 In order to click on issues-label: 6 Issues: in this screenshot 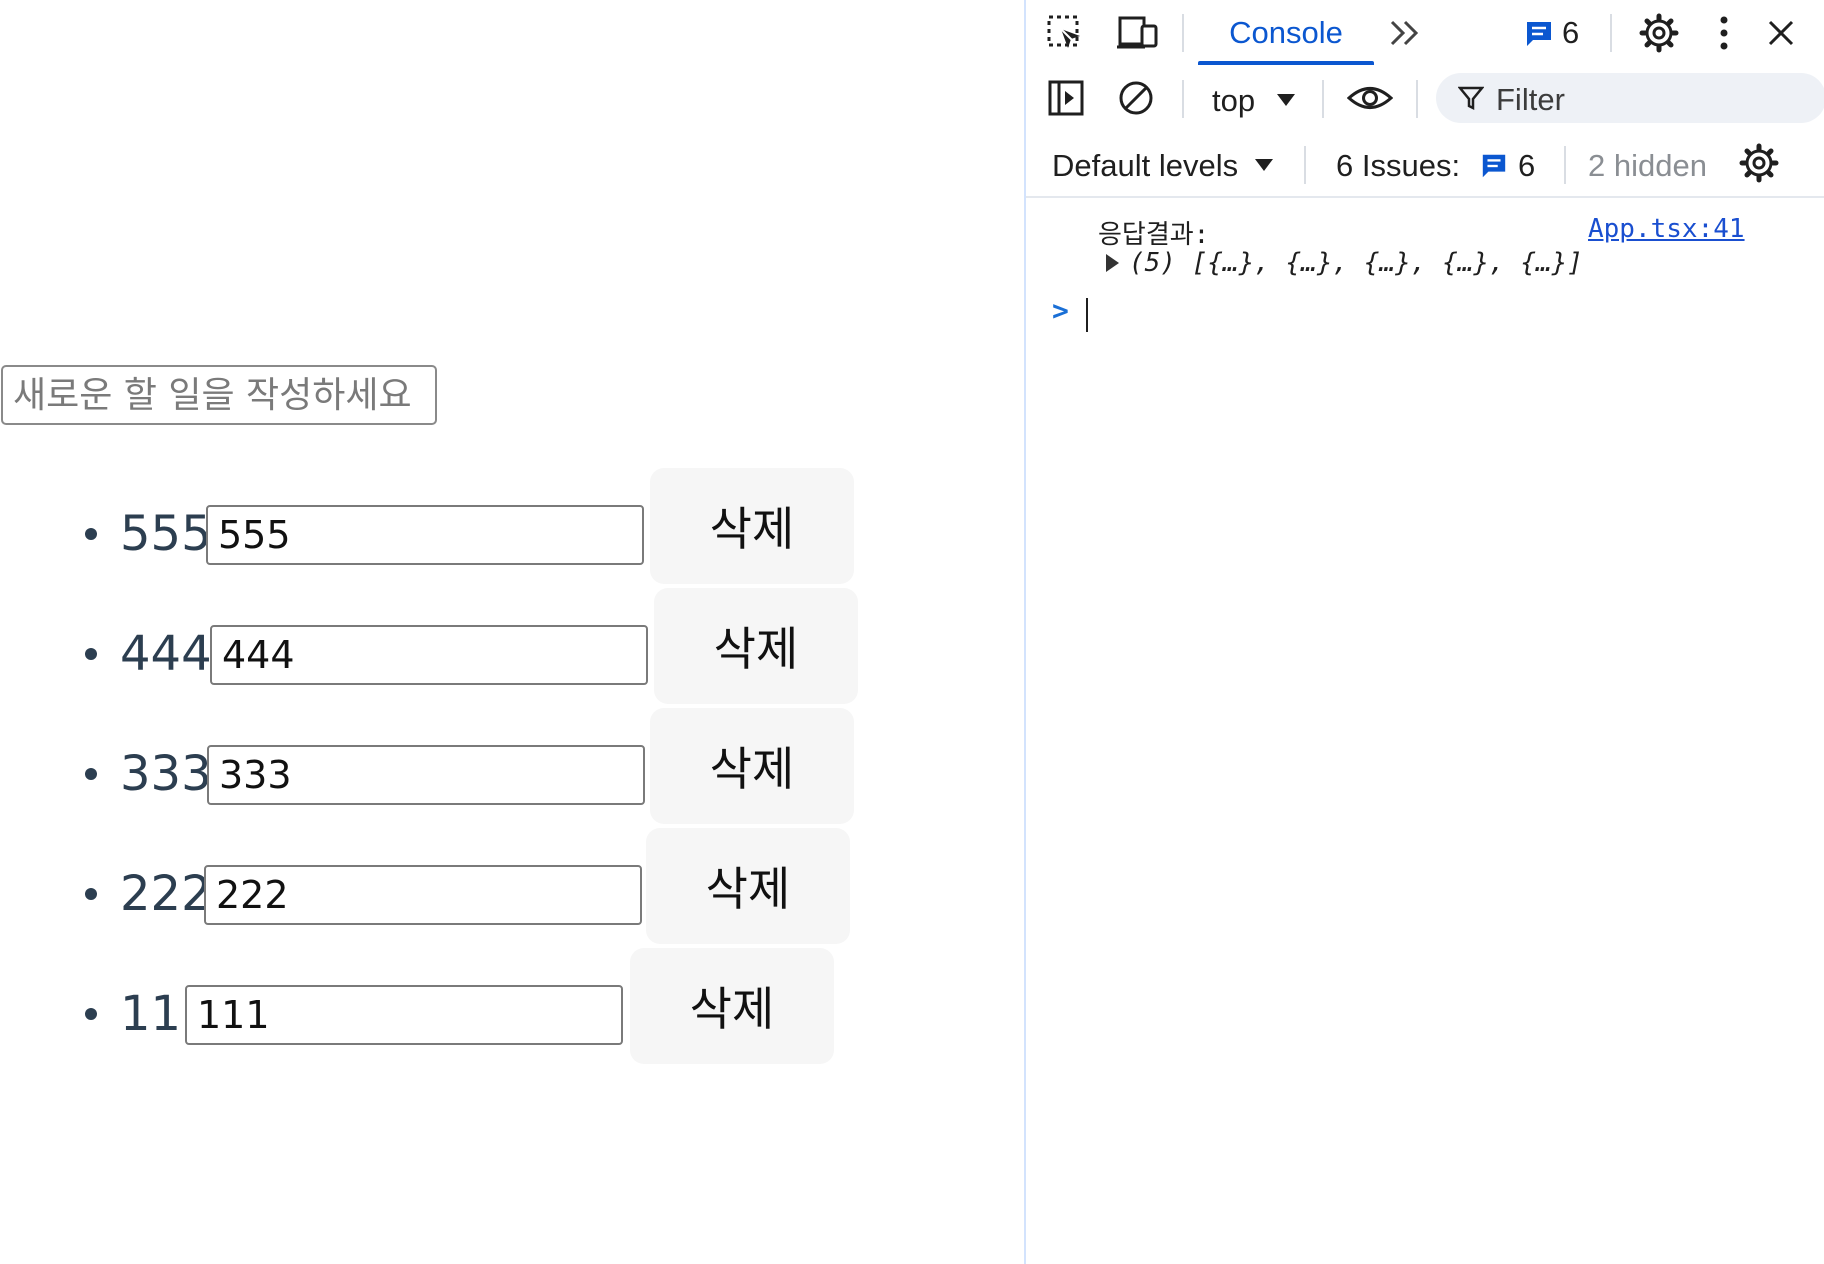, I will do `click(1398, 166)`.